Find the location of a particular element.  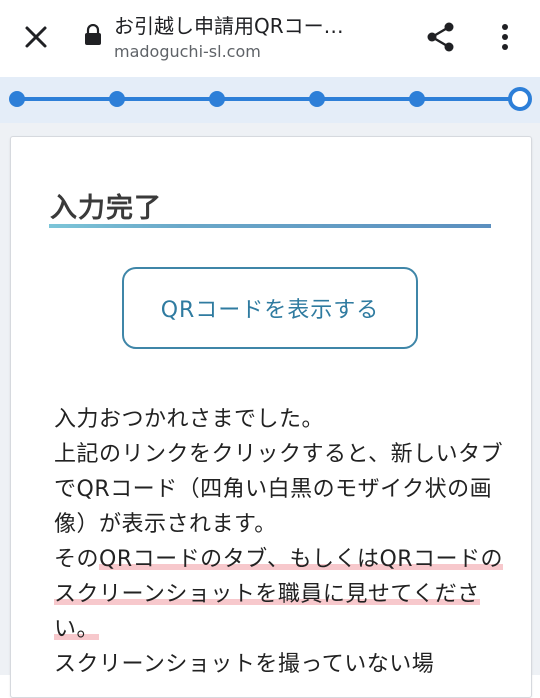

instruction-line: スクリーンショットを撮っていない場 is located at coordinates (244, 664).